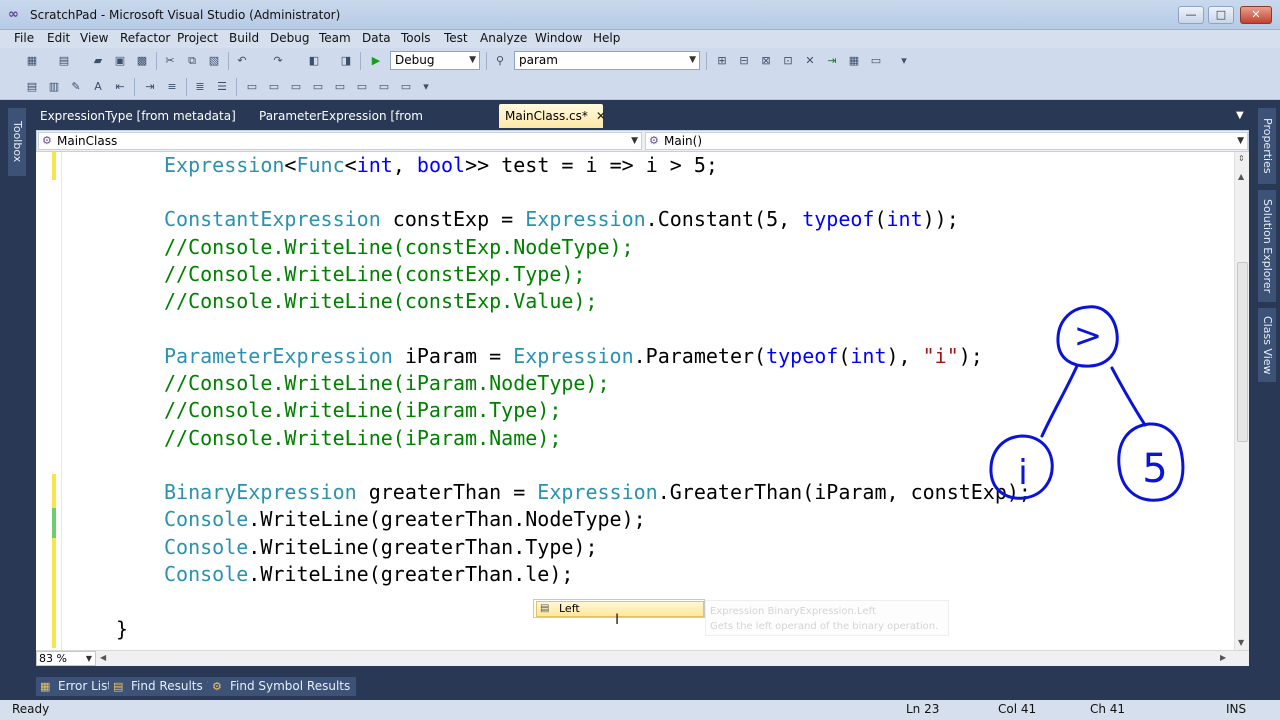 The height and width of the screenshot is (720, 1280). Describe the element at coordinates (242, 61) in the screenshot. I see `undo-icon: ↶` at that location.